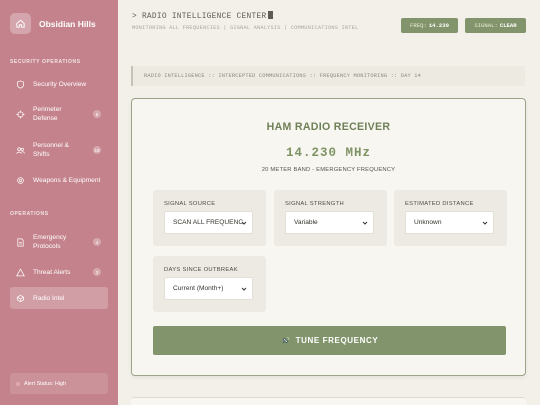 Image resolution: width=540 pixels, height=405 pixels. Describe the element at coordinates (337, 340) in the screenshot. I see `tune-frequency-label: TUNE FREQUENCY` at that location.